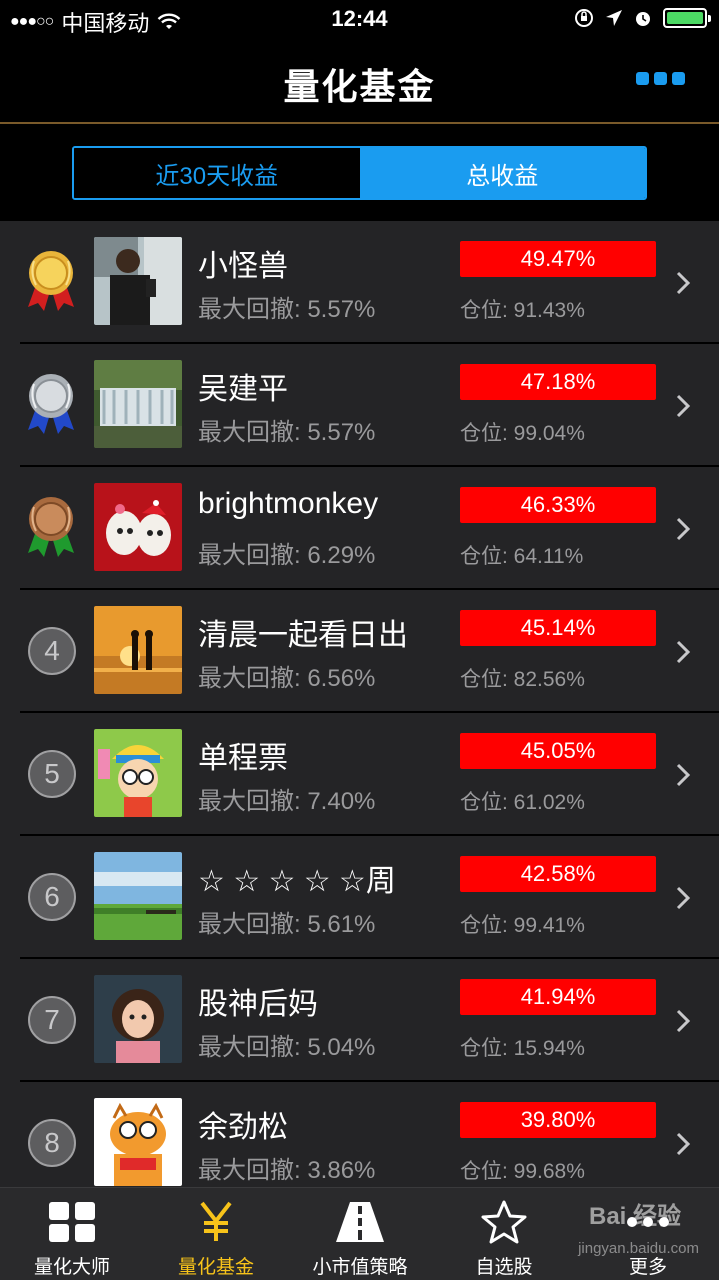 The height and width of the screenshot is (1280, 719). Describe the element at coordinates (216, 1222) in the screenshot. I see `yen-icon` at that location.